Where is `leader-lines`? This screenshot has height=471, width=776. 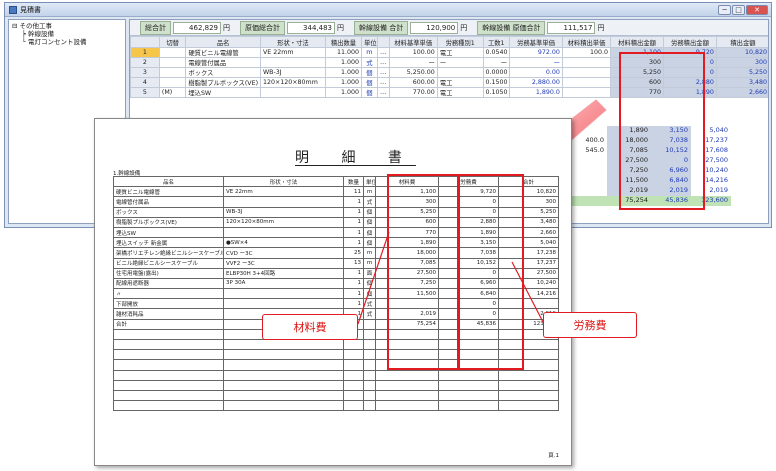
leader-lines is located at coordinates (450, 278).